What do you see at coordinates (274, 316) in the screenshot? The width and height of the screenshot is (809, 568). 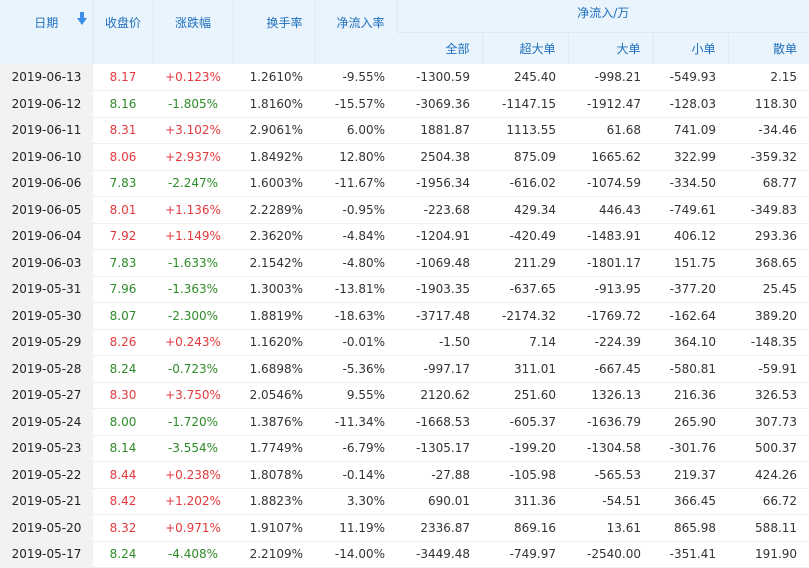 I see `cell-turnover: 1.8819%` at bounding box center [274, 316].